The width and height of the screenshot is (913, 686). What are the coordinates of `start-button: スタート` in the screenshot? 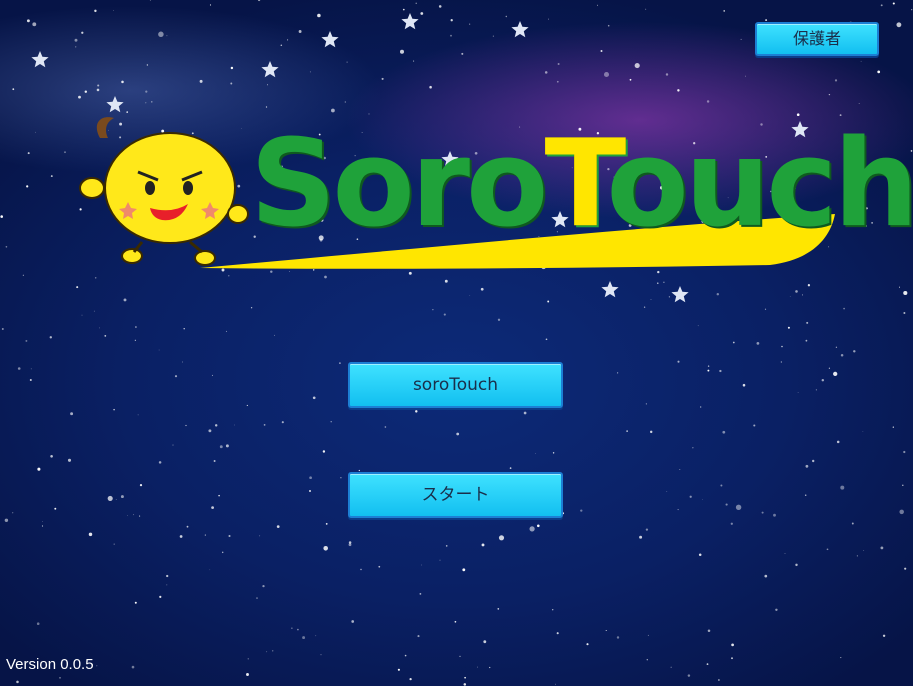 It's located at (455, 495).